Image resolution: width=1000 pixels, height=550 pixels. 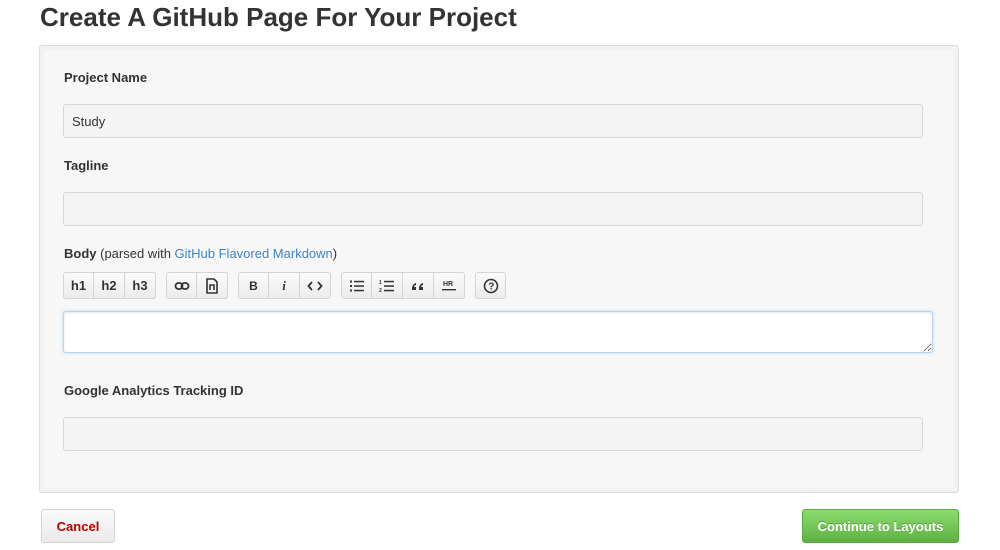 What do you see at coordinates (140, 285) in the screenshot?
I see `h3-button: h3` at bounding box center [140, 285].